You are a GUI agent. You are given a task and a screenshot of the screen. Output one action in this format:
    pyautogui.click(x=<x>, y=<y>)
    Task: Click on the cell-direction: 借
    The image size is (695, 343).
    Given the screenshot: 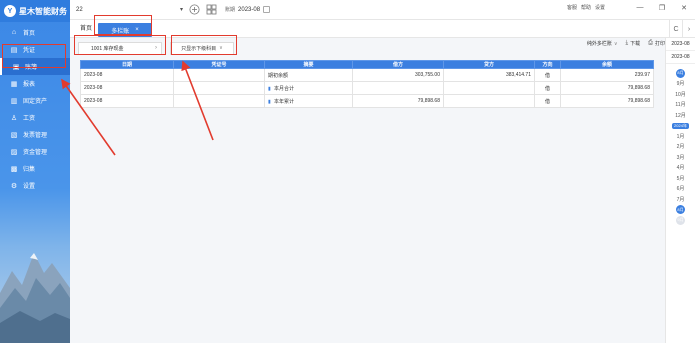 What is the action you would take?
    pyautogui.click(x=547, y=101)
    